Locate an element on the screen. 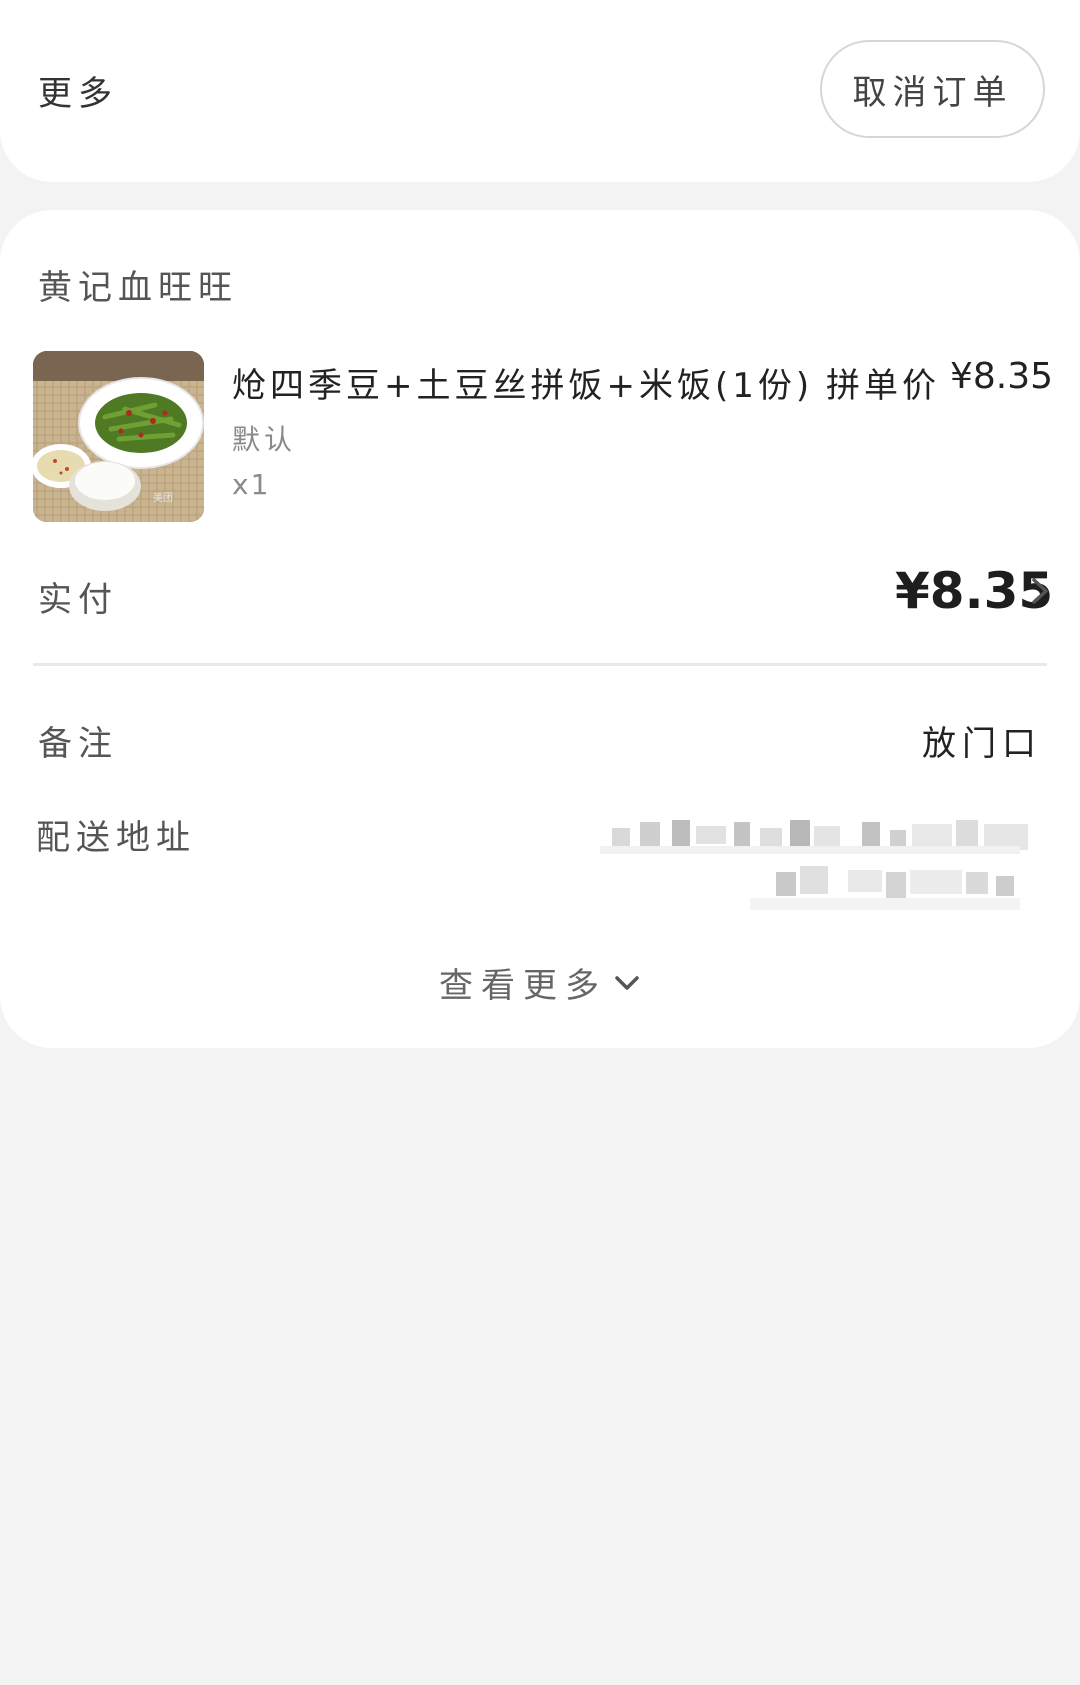 The image size is (1080, 1685). item-quantity: x1 is located at coordinates (251, 484).